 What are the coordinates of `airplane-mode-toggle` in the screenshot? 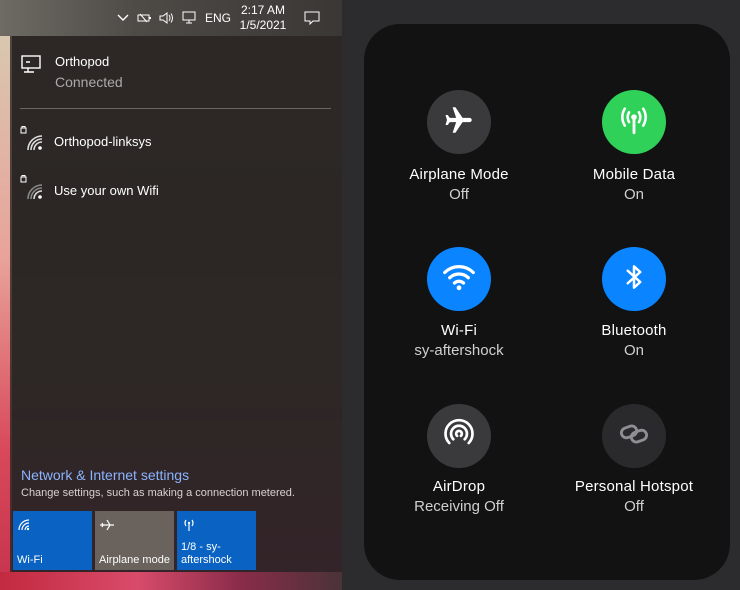 It's located at (459, 122).